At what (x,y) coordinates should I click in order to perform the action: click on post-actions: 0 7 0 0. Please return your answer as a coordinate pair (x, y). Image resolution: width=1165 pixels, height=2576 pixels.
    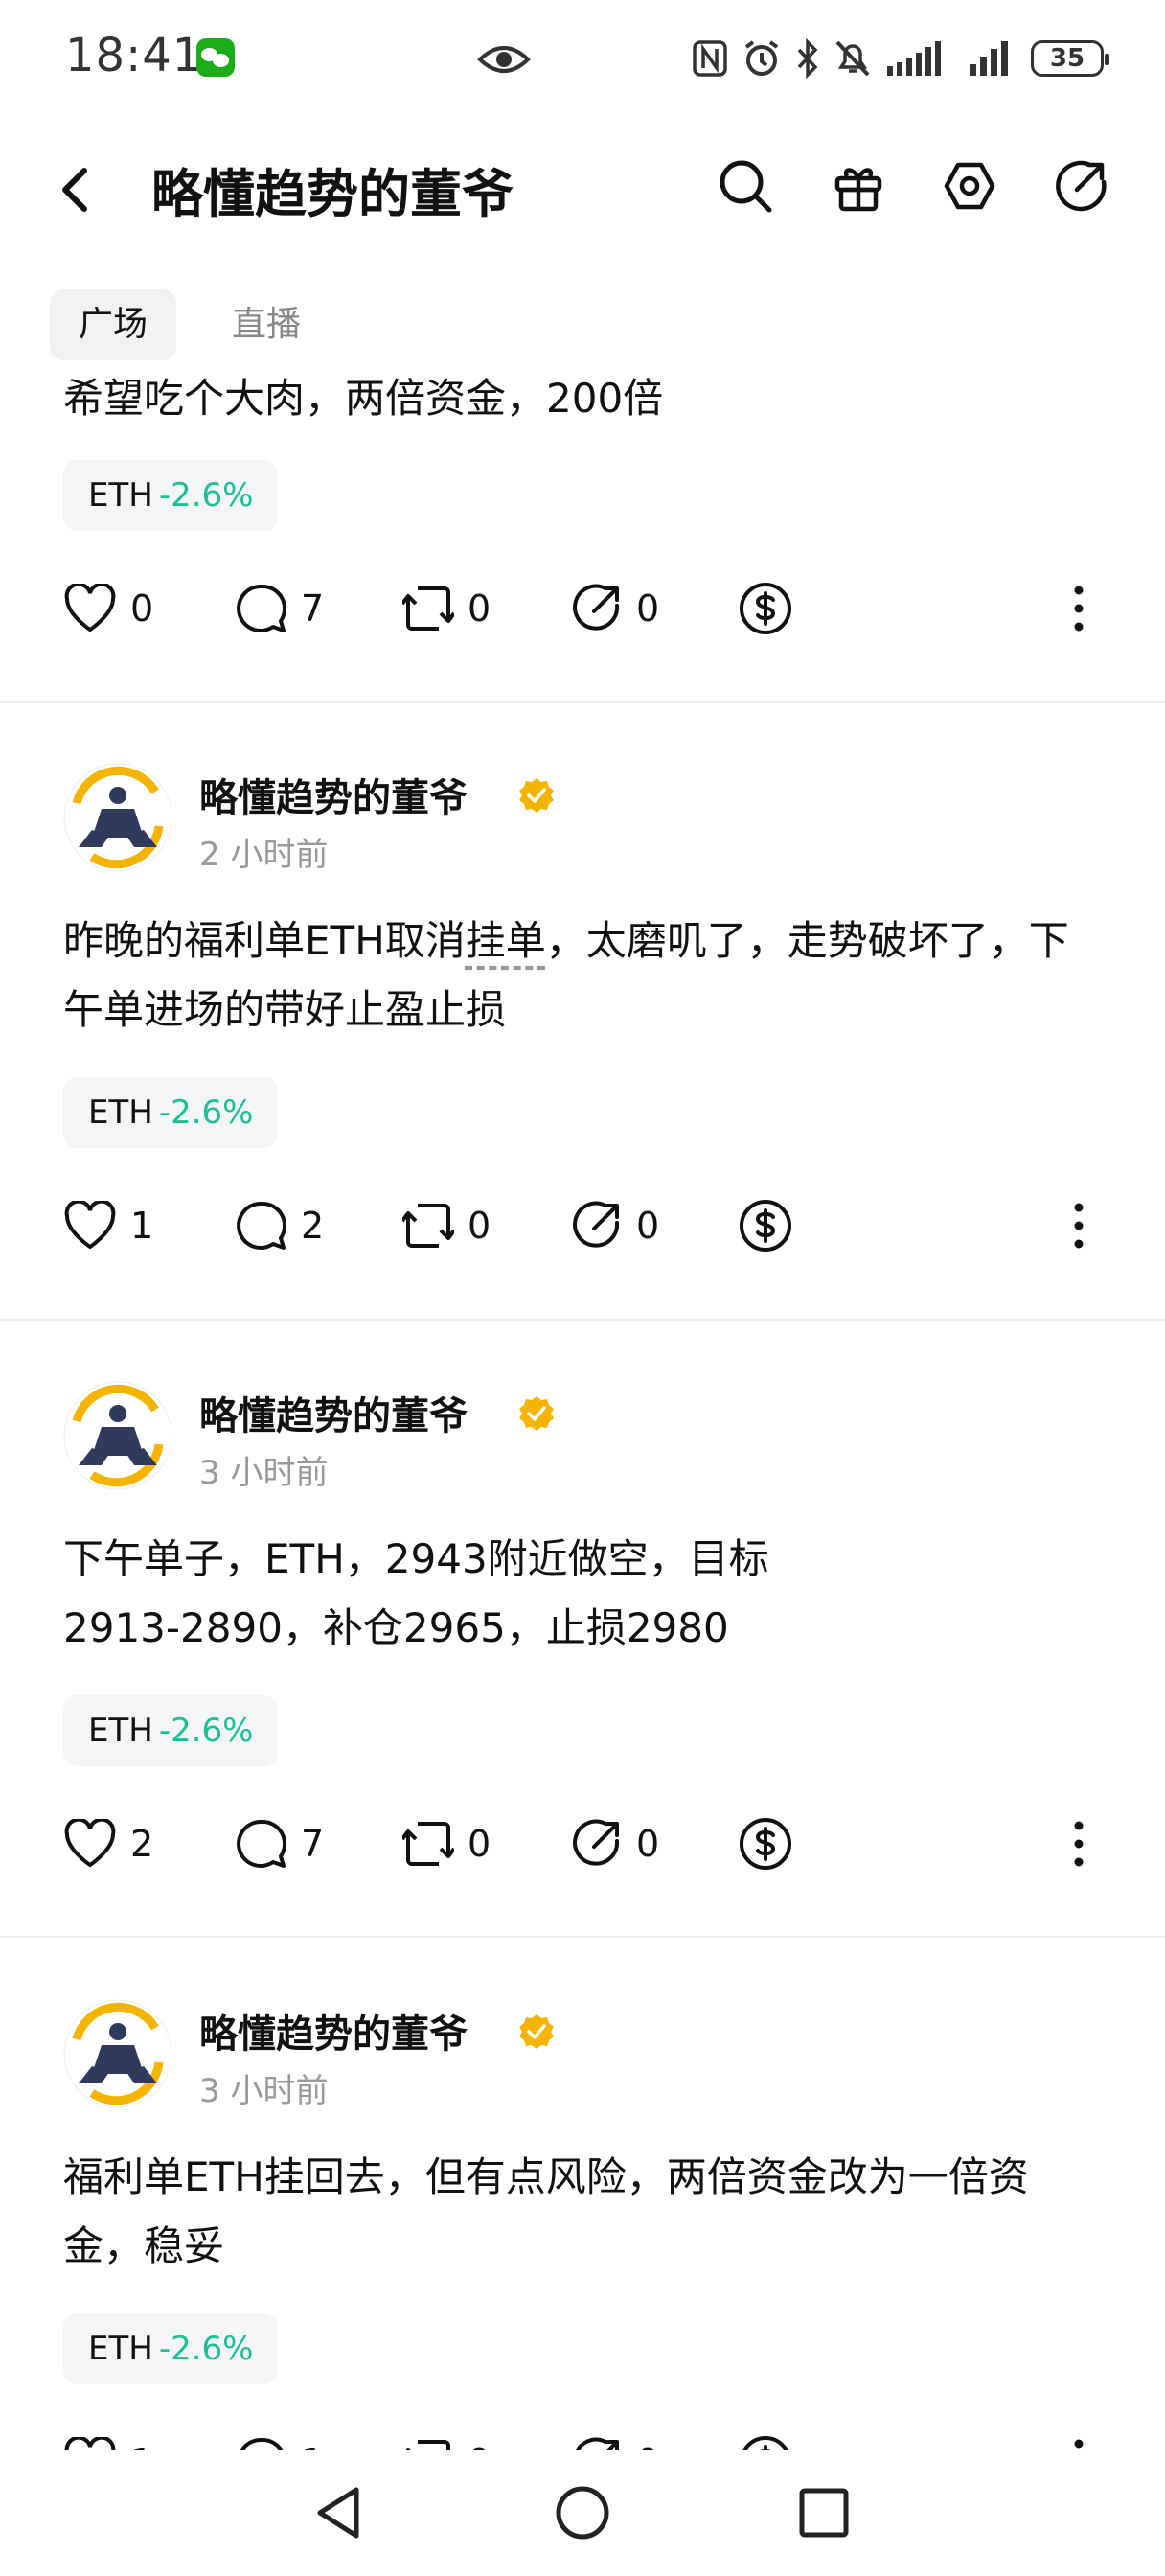
    Looking at the image, I should click on (582, 608).